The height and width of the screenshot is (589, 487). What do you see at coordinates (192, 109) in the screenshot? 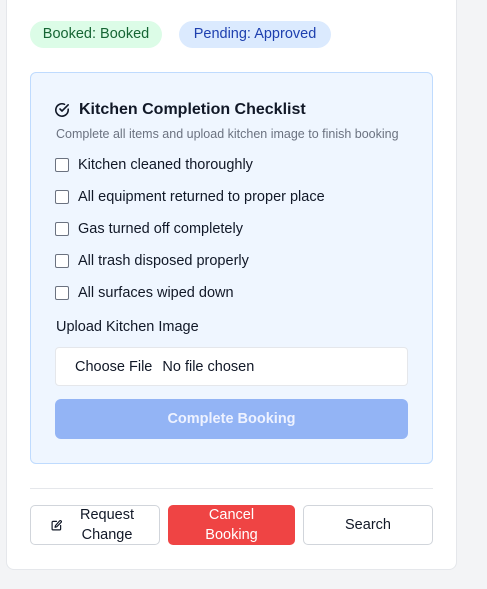
I see `checklist-title-text: Kitchen Completion Checklist` at bounding box center [192, 109].